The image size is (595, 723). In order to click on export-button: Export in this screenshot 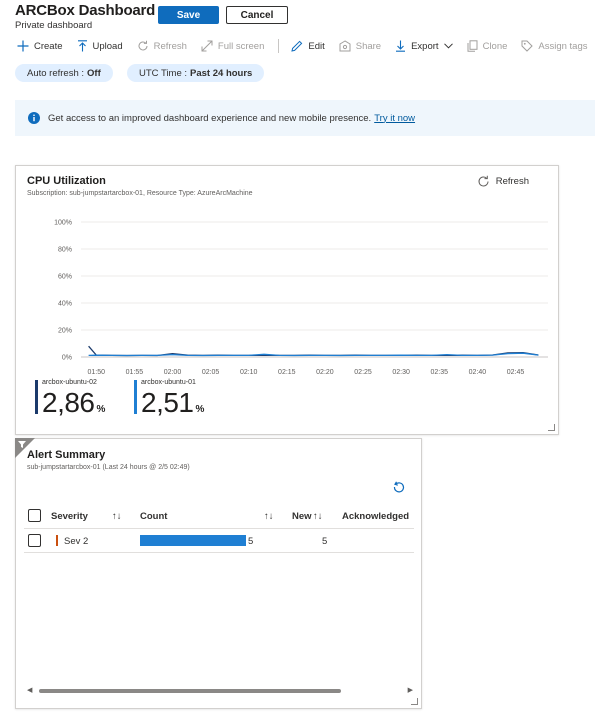, I will do `click(424, 46)`.